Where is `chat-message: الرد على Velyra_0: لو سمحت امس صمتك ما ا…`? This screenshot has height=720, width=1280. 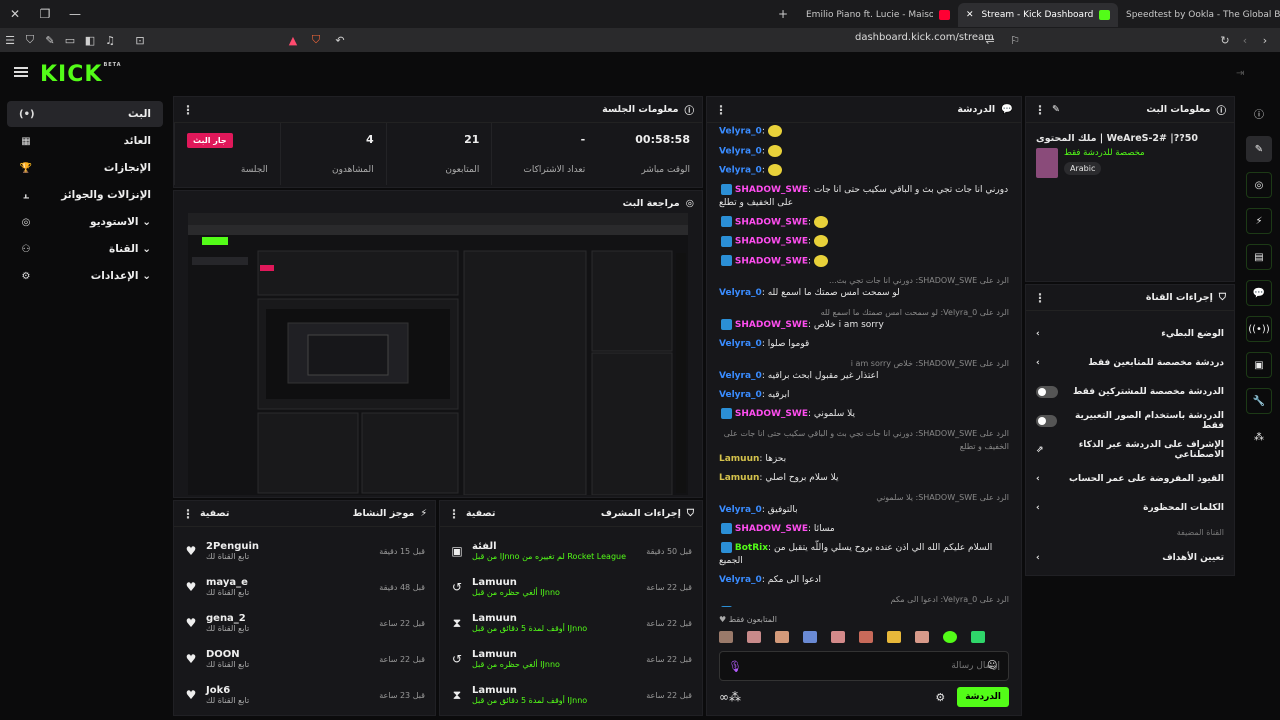
chat-message: الرد على Velyra_0: لو سمحت امس صمتك ما ا… is located at coordinates (864, 319).